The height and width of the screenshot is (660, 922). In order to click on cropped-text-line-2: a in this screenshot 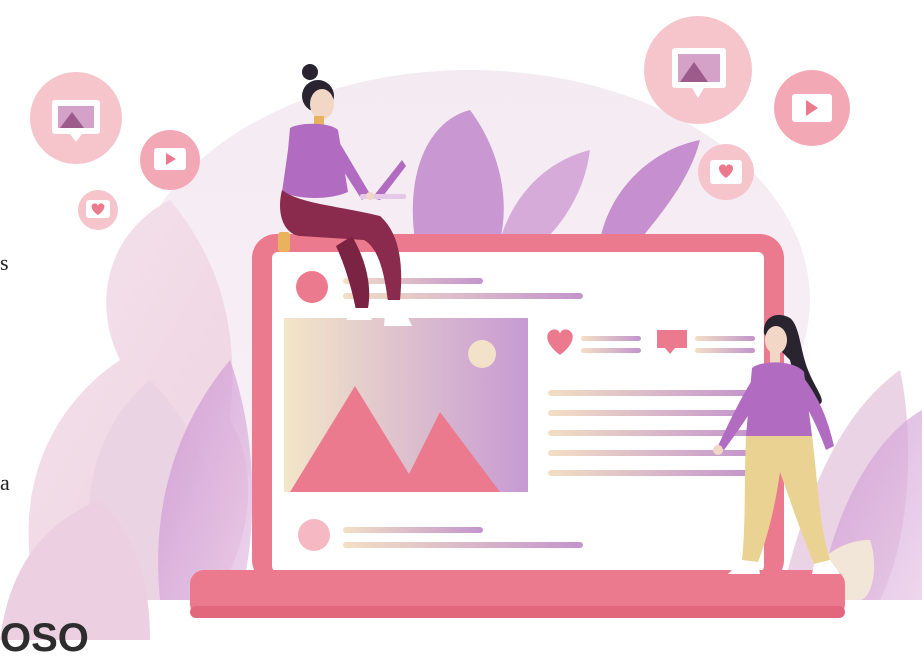, I will do `click(5, 482)`.